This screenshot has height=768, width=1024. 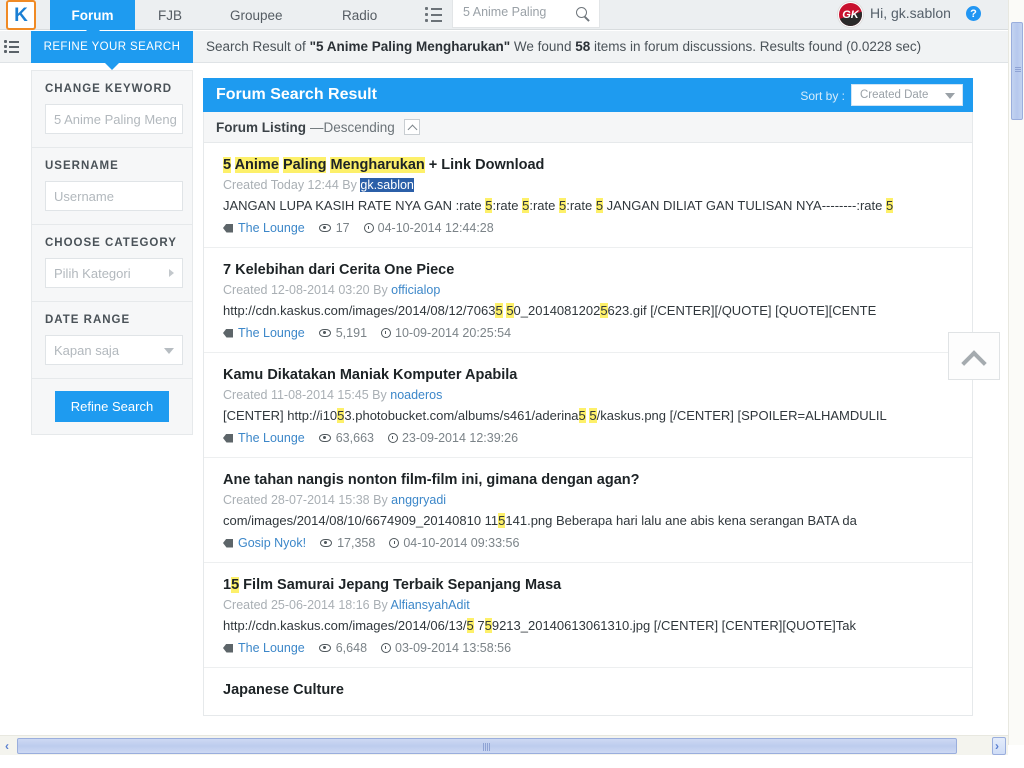 I want to click on sort-by-value: Created Date, so click(x=894, y=95).